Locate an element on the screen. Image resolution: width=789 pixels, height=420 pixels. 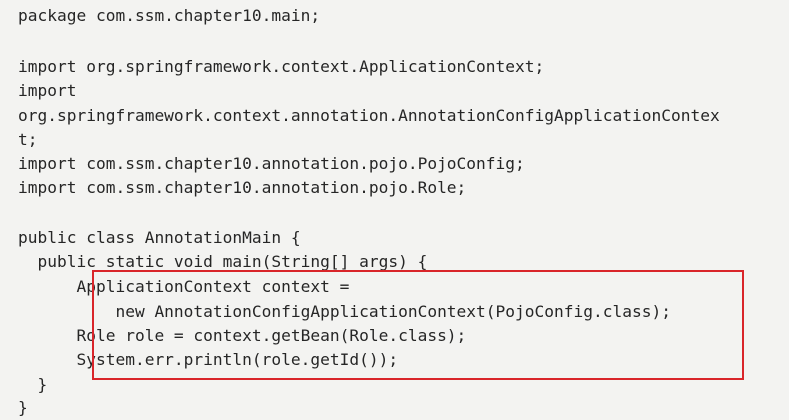
code-line-10: public class AnnotationMain { is located at coordinates (159, 237).